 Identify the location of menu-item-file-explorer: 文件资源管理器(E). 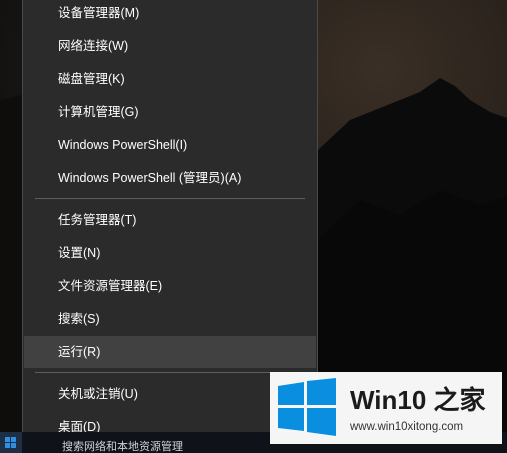
(170, 286).